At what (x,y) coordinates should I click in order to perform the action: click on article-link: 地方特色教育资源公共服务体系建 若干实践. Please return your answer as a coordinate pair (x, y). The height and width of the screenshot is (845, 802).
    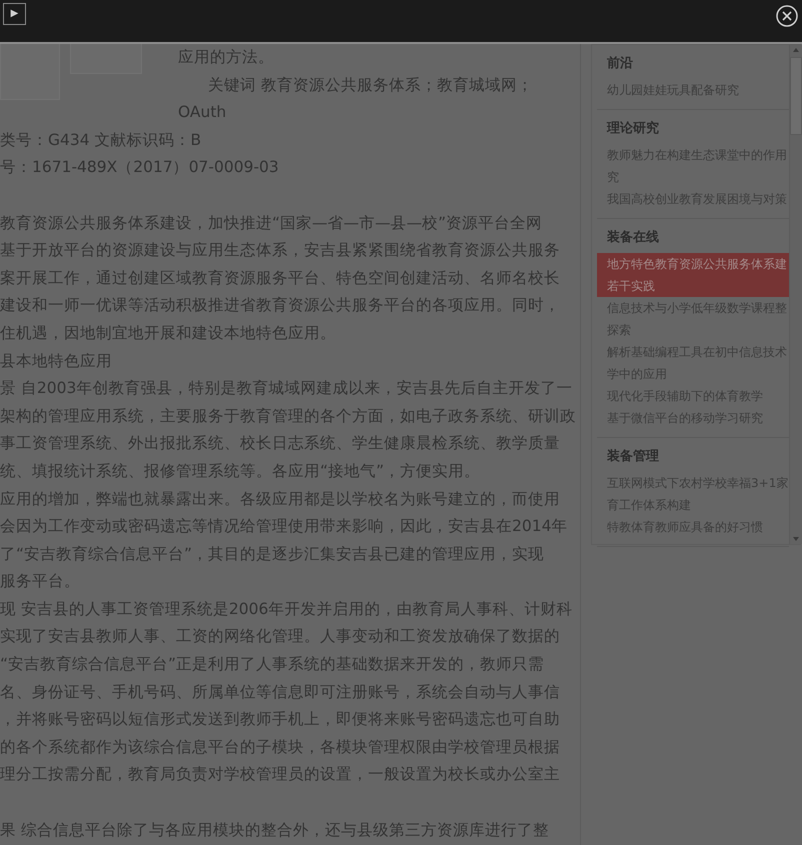
    Looking at the image, I should click on (693, 275).